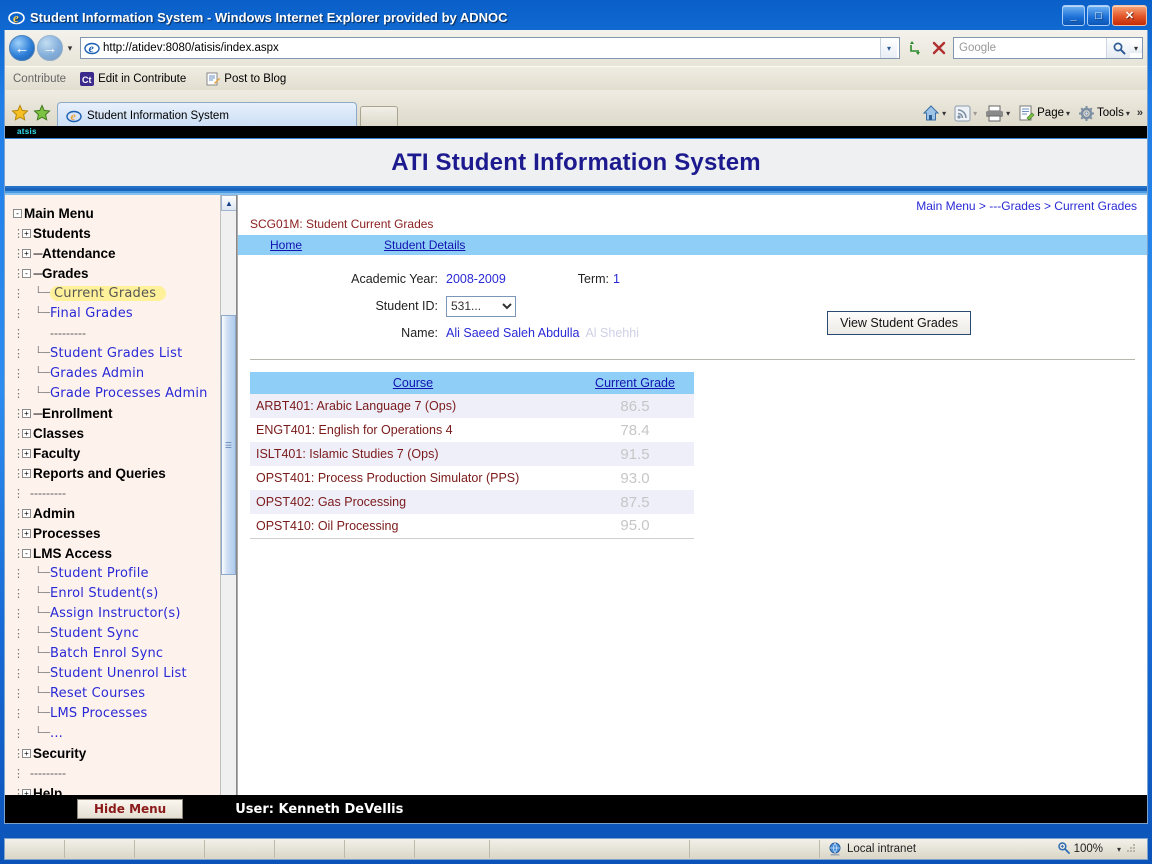 The width and height of the screenshot is (1152, 864). Describe the element at coordinates (1136, 48) in the screenshot. I see `search-dropdown-icon: ▾` at that location.